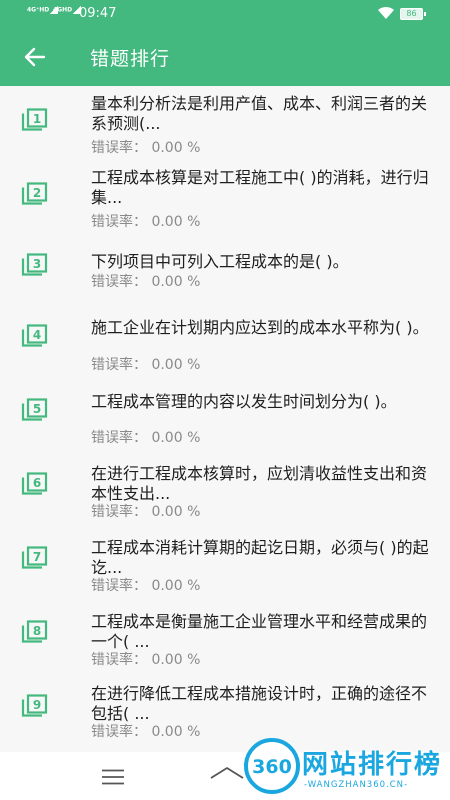 The height and width of the screenshot is (800, 450). I want to click on question-text: 下列项目中可列入工程成本的是( )。, so click(220, 261).